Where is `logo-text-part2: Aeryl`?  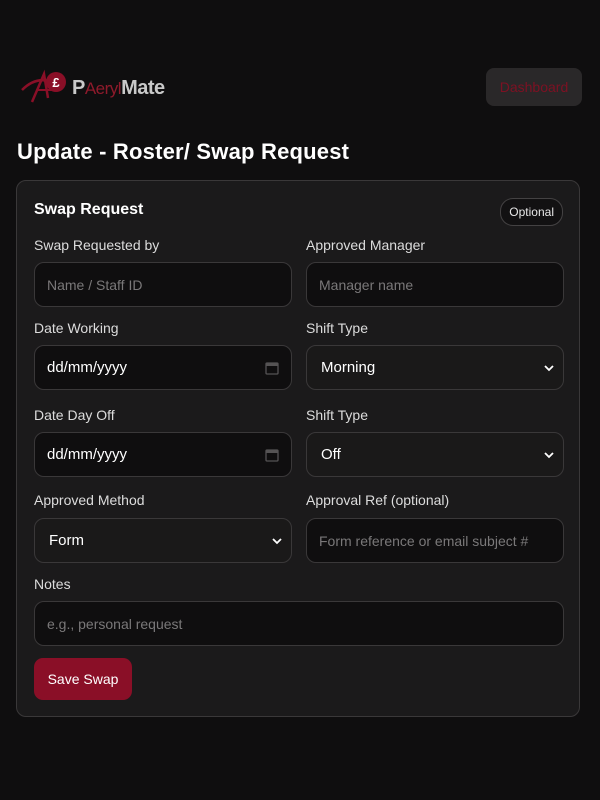
logo-text-part2: Aeryl is located at coordinates (103, 88).